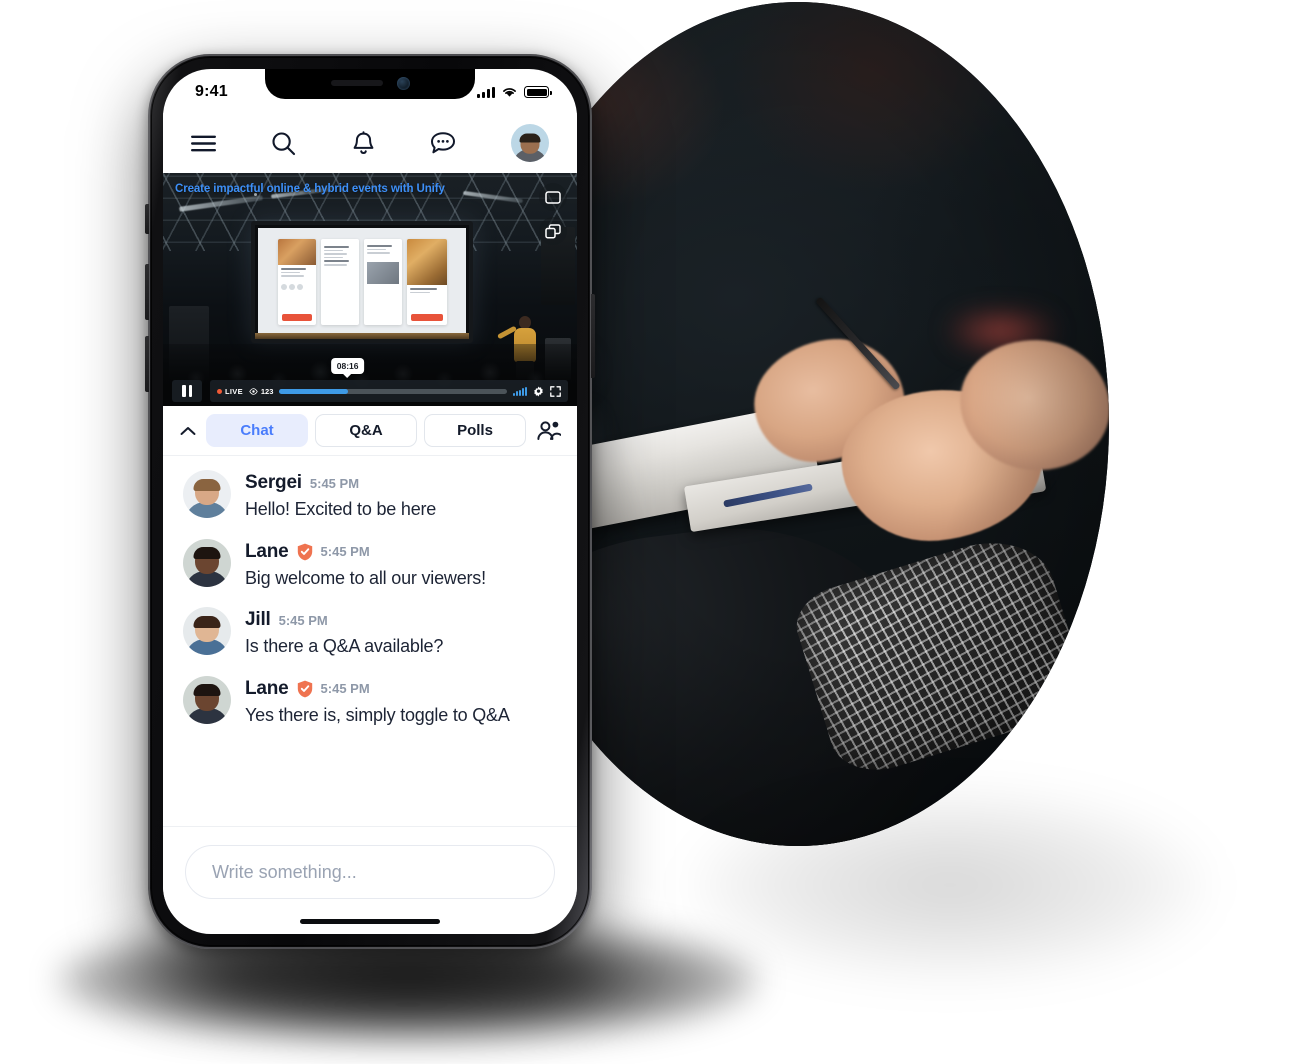 The height and width of the screenshot is (1064, 1310). What do you see at coordinates (377, 714) in the screenshot?
I see `message-text: Yes there is, simply toggle to Q&A` at bounding box center [377, 714].